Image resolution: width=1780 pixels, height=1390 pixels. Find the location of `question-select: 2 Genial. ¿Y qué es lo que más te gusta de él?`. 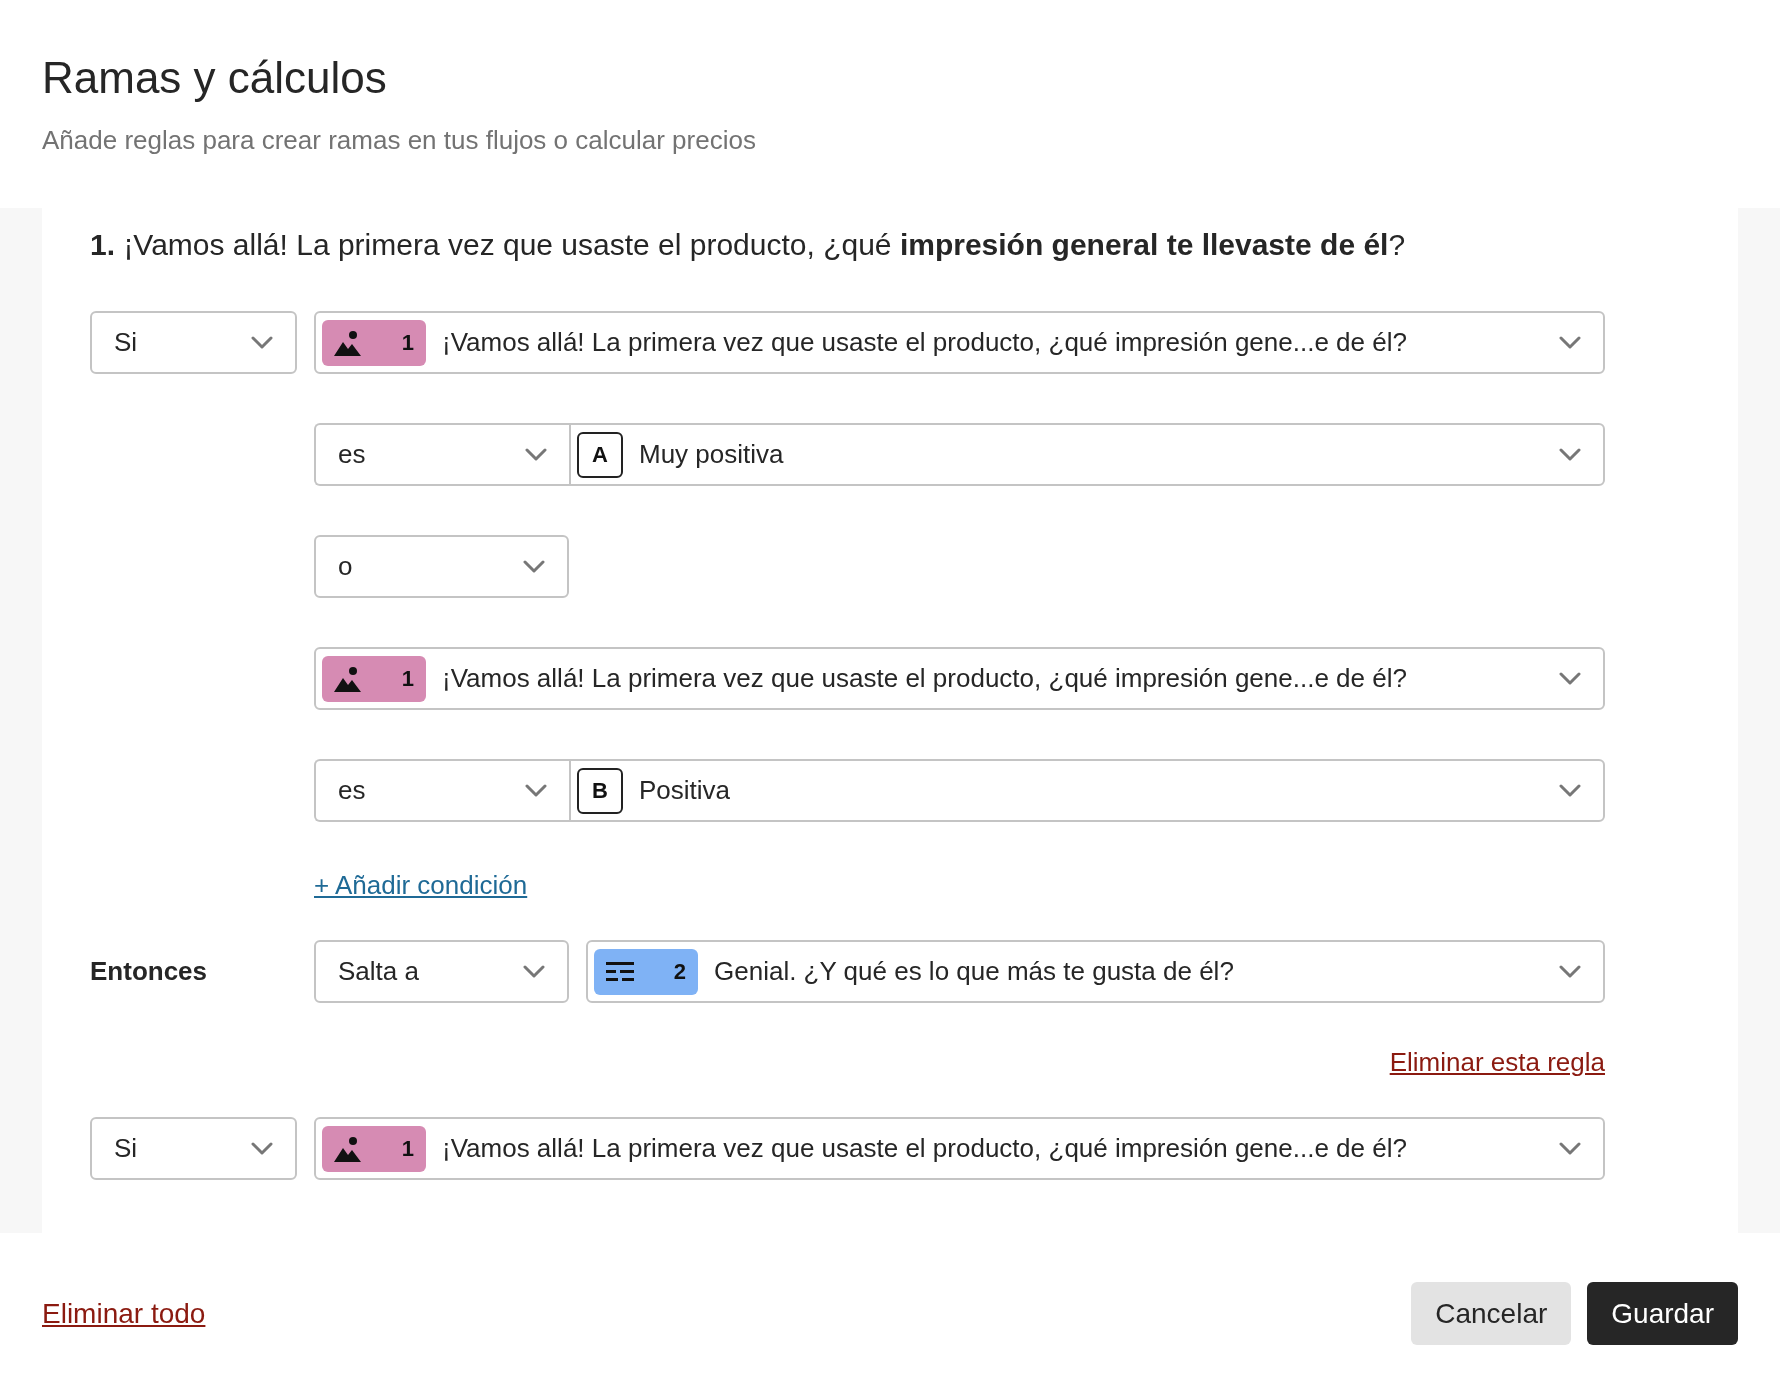

question-select: 2 Genial. ¿Y qué es lo que más te gusta de él? is located at coordinates (1095, 971).